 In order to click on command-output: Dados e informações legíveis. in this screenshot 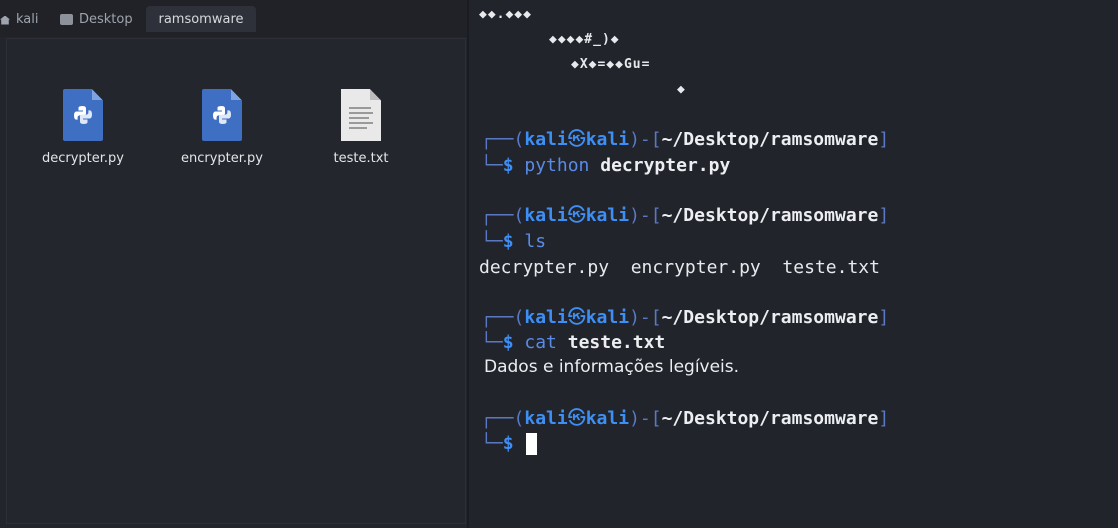, I will do `click(612, 367)`.